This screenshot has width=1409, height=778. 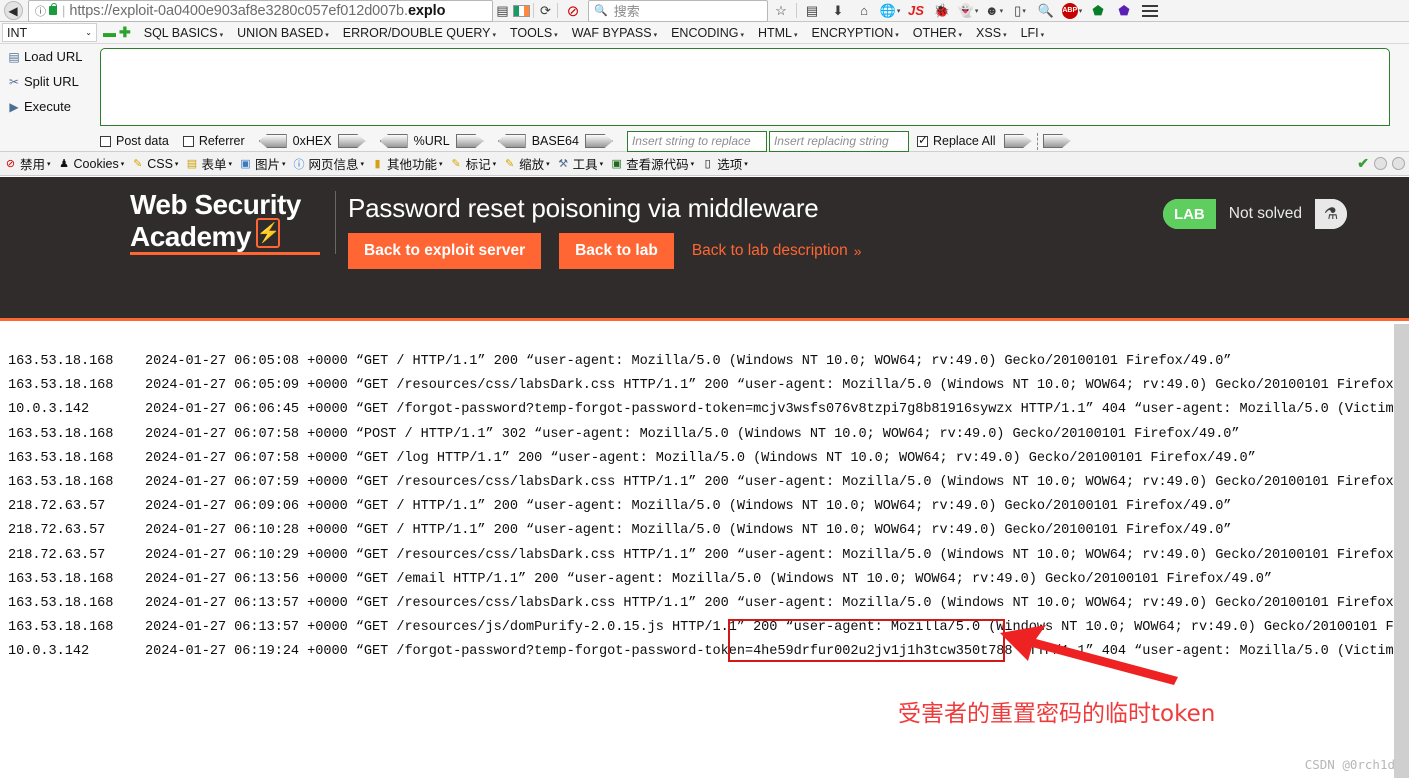 What do you see at coordinates (580, 163) in the screenshot?
I see `devbar-item-tools: ⚒ 工具 ▾` at bounding box center [580, 163].